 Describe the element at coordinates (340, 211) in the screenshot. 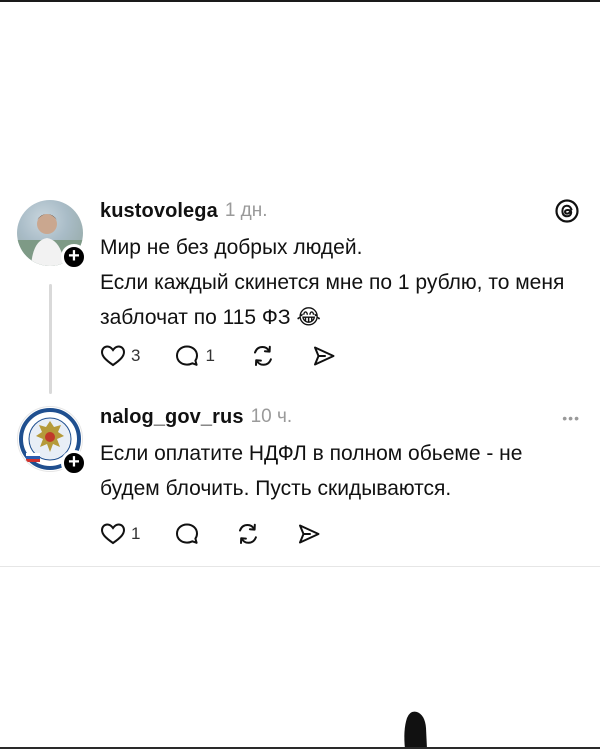

I see `post-meta: kustovolega 1 дн.` at that location.